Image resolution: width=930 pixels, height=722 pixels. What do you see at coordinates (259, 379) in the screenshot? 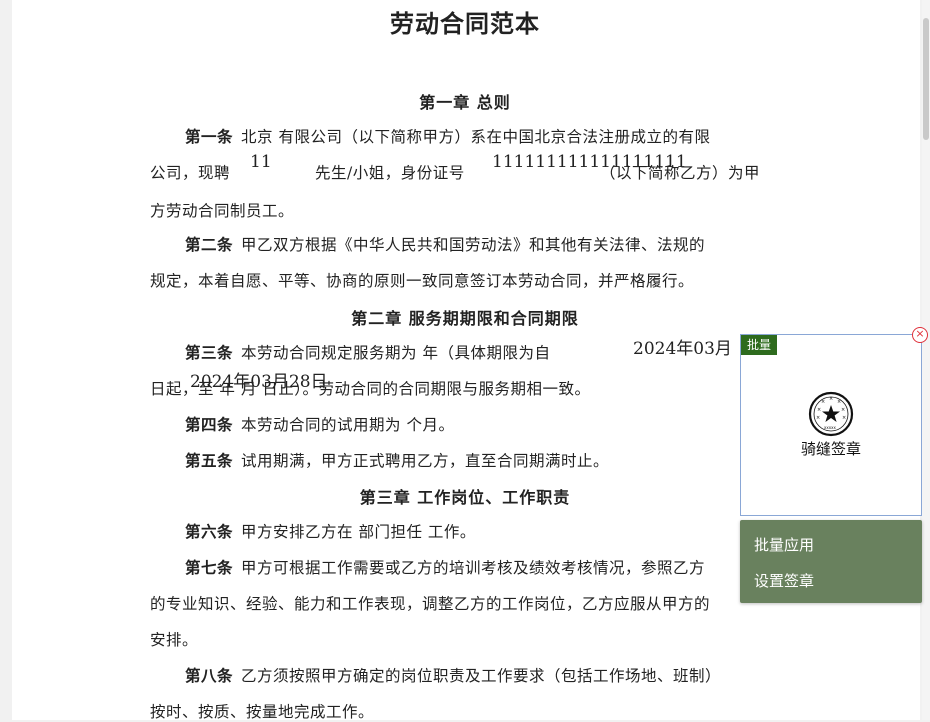
I see `contract-end-date-field: 2024年03月28日` at bounding box center [259, 379].